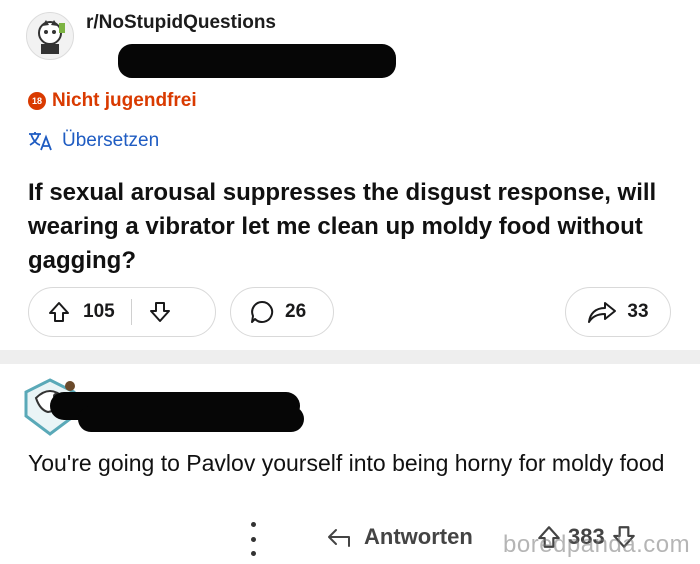 This screenshot has width=700, height=564. What do you see at coordinates (296, 311) in the screenshot?
I see `comment-count: 26` at bounding box center [296, 311].